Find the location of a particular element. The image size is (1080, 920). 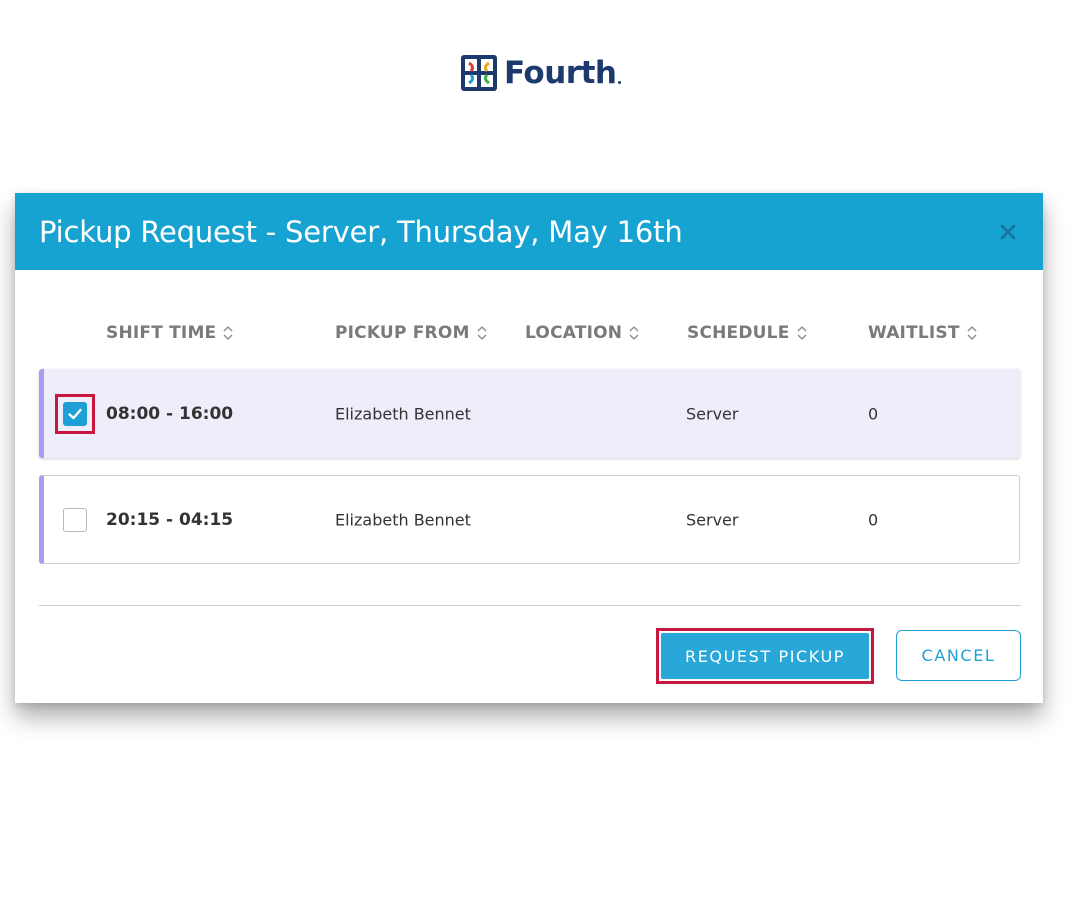

checkbox-highlight is located at coordinates (75, 413).